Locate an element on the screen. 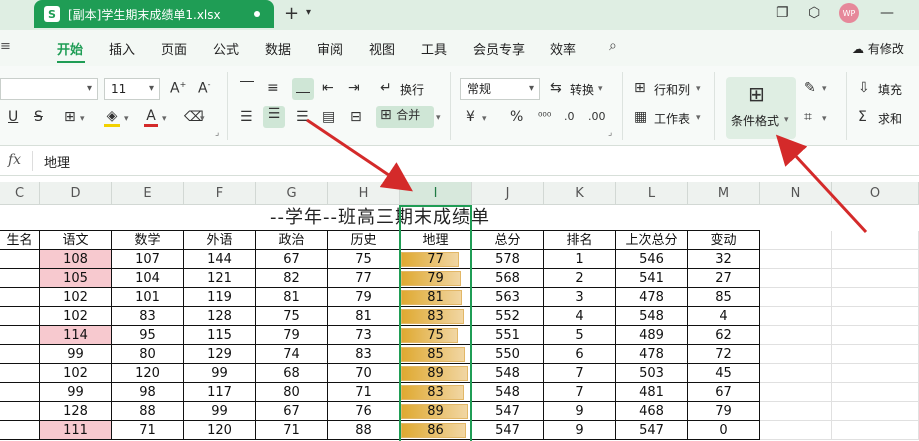 This screenshot has height=441, width=919. cell-value: 85 is located at coordinates (435, 354).